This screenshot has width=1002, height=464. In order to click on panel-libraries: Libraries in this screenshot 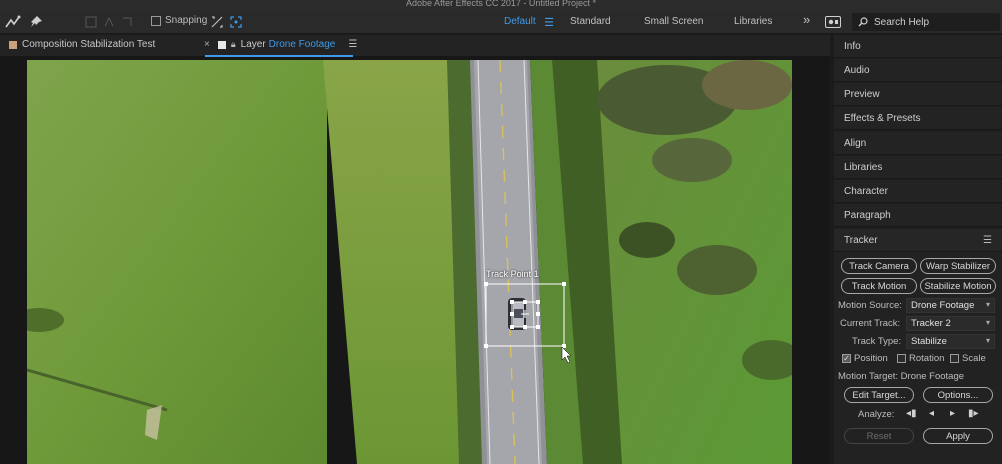, I will do `click(918, 167)`.